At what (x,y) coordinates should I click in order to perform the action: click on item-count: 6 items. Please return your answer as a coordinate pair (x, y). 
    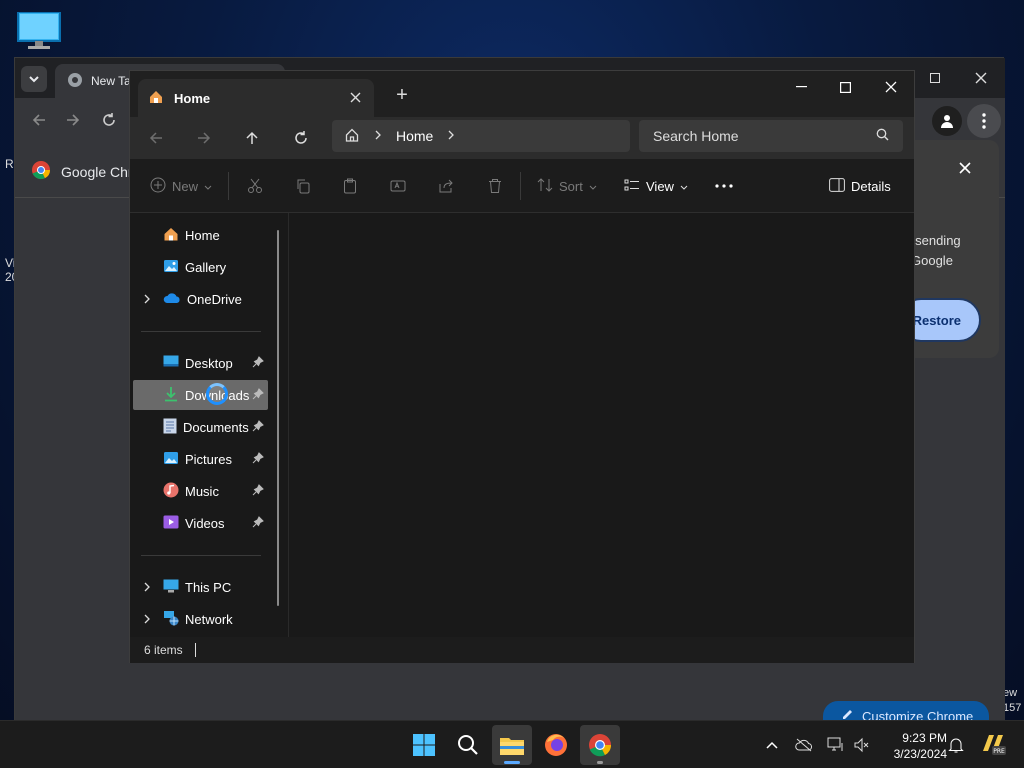
    Looking at the image, I should click on (163, 650).